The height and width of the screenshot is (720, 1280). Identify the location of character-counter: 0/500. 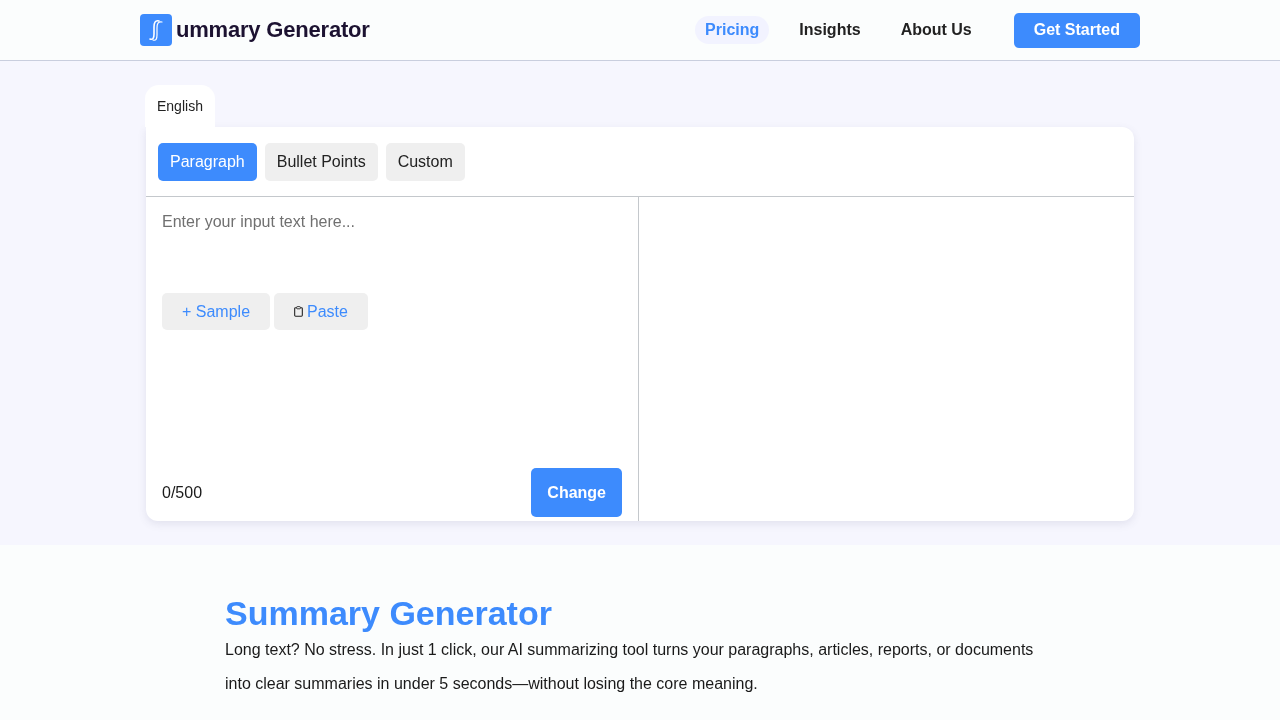
(182, 492).